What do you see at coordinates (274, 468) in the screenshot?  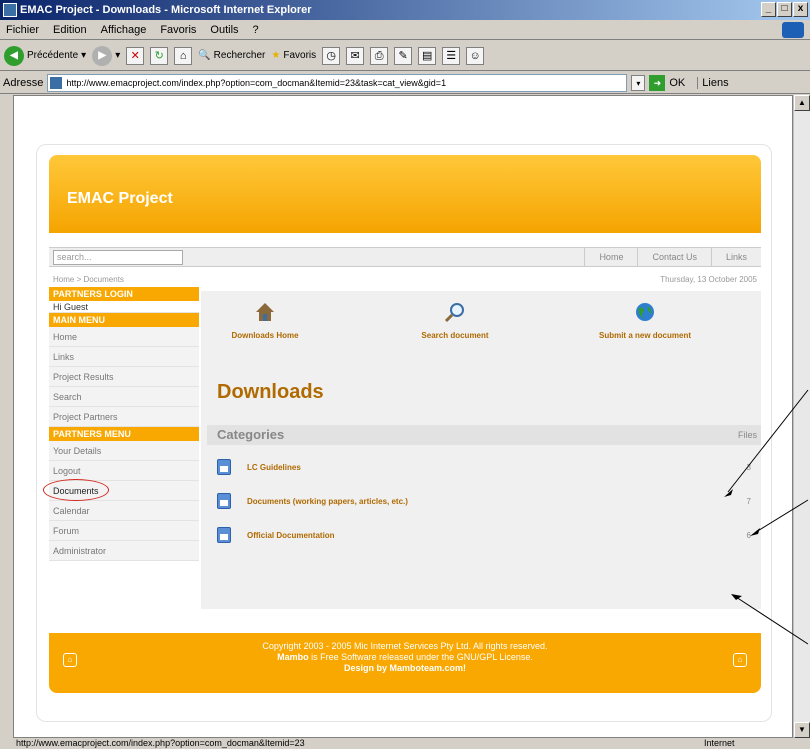 I see `category-name: LC Guidelines` at bounding box center [274, 468].